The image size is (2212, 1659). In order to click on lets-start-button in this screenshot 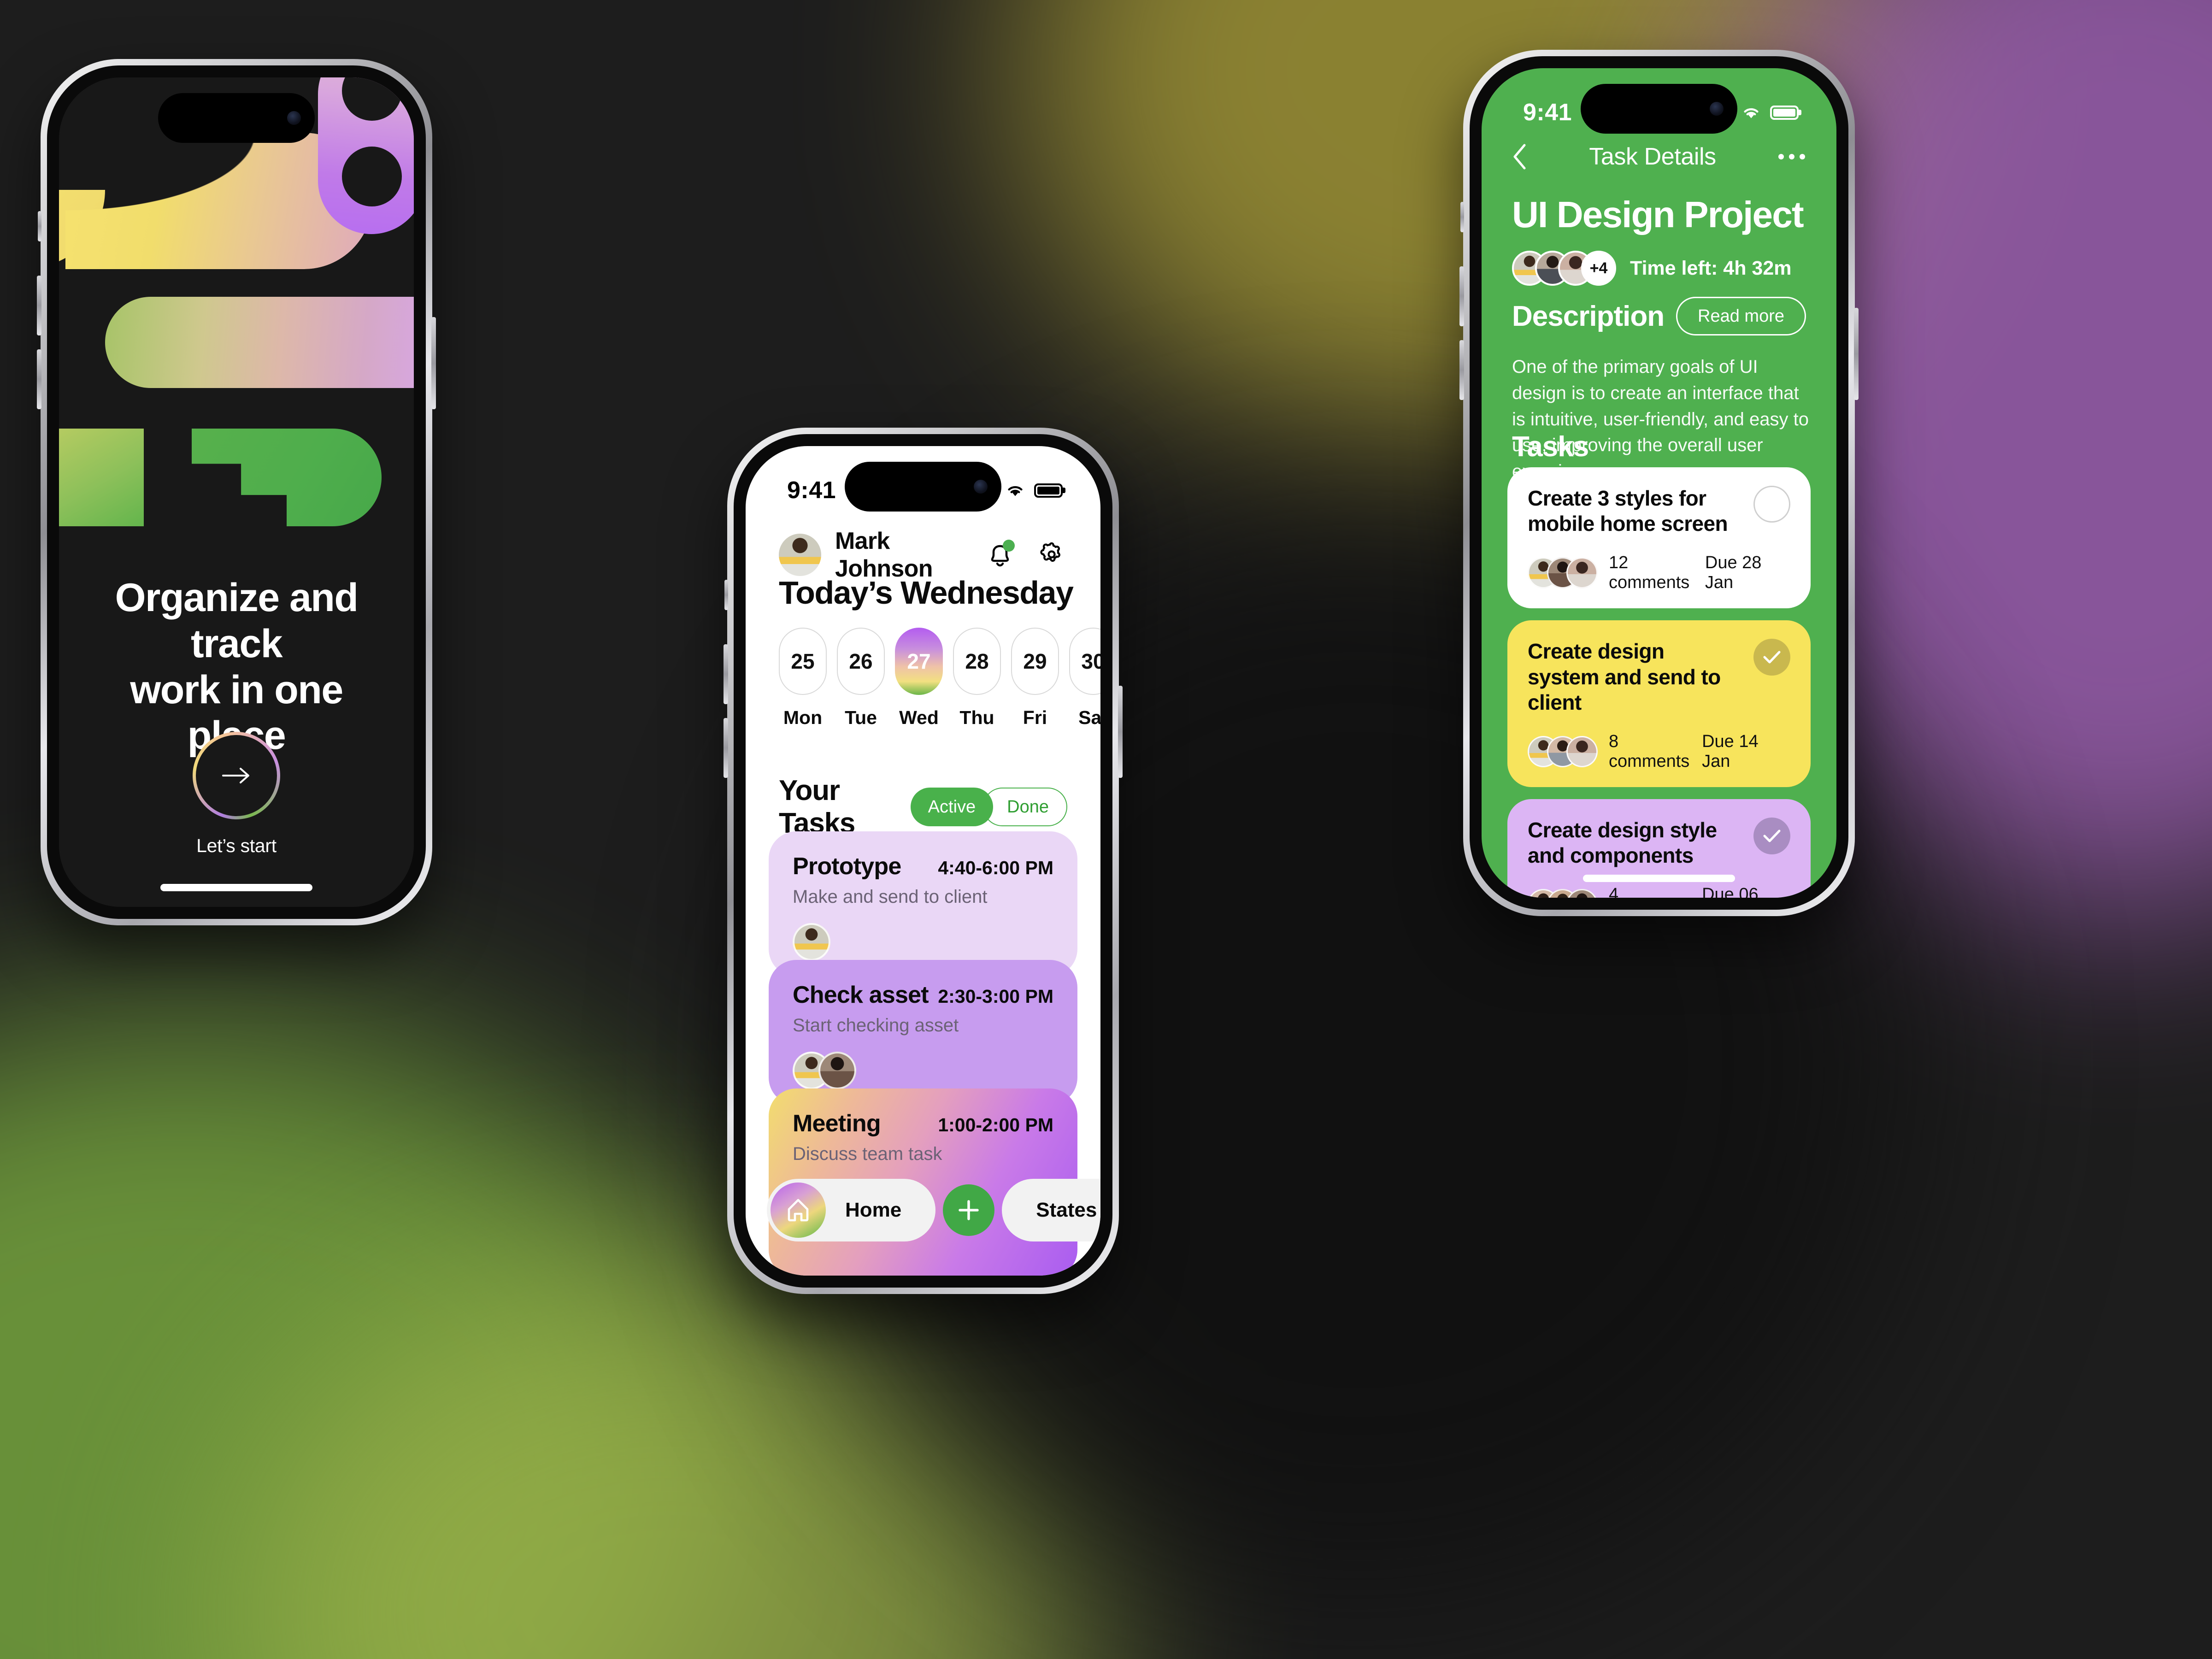, I will do `click(236, 775)`.